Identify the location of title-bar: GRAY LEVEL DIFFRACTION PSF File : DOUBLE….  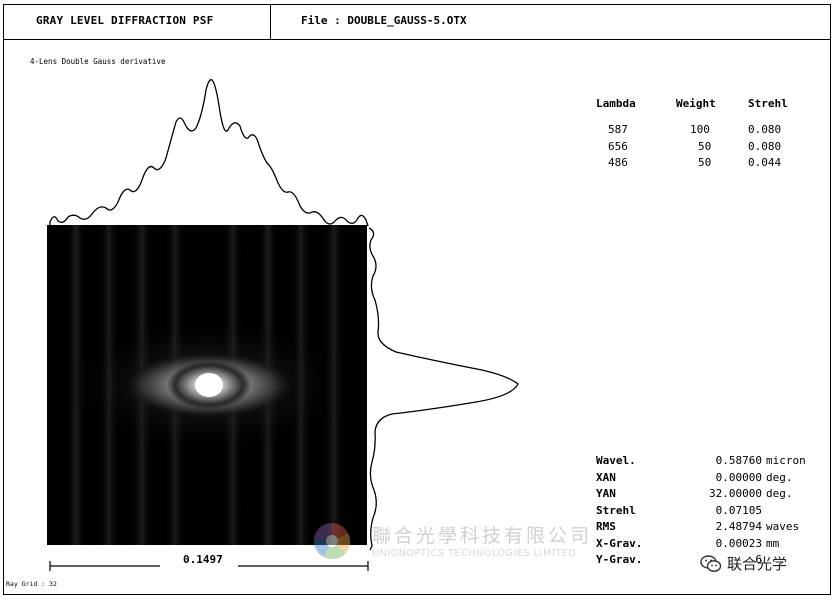
(417, 22).